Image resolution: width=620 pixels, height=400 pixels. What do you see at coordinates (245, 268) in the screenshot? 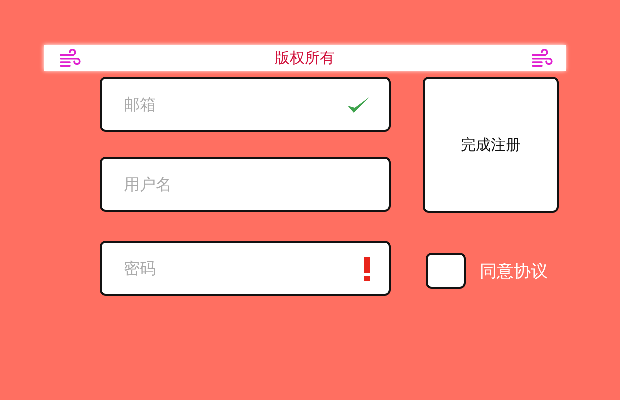
I see `input-field: 密码` at bounding box center [245, 268].